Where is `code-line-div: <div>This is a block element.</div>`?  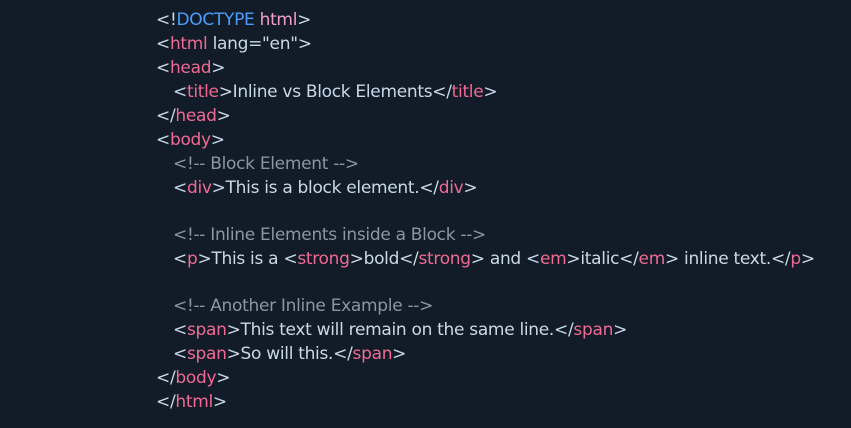
code-line-div: <div>This is a block element.</div> is located at coordinates (485, 188).